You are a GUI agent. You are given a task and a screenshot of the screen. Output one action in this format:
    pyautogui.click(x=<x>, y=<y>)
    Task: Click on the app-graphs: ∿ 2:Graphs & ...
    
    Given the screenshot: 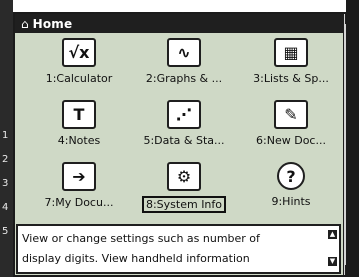 What is the action you would take?
    pyautogui.click(x=184, y=64)
    